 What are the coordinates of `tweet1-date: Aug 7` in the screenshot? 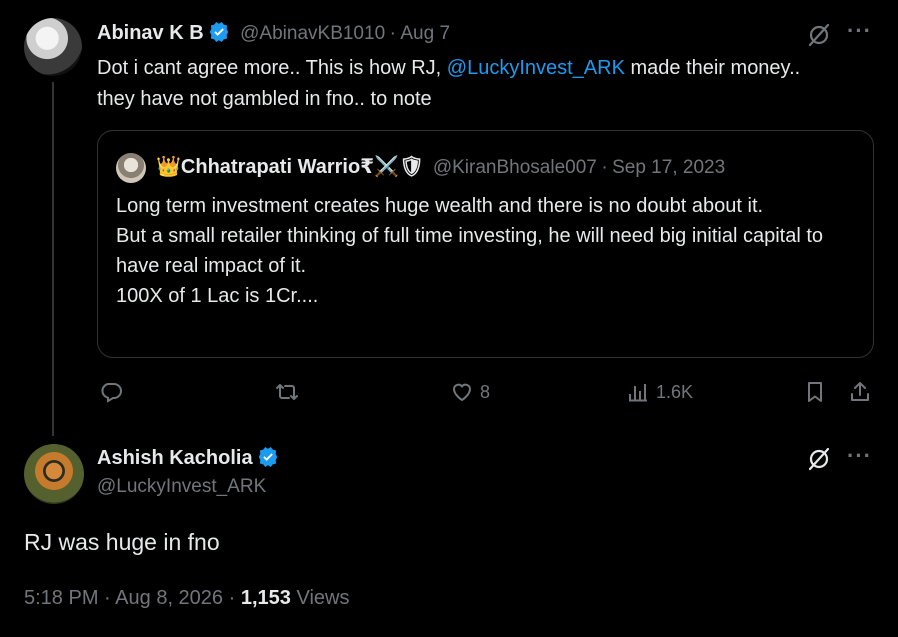 It's located at (425, 33).